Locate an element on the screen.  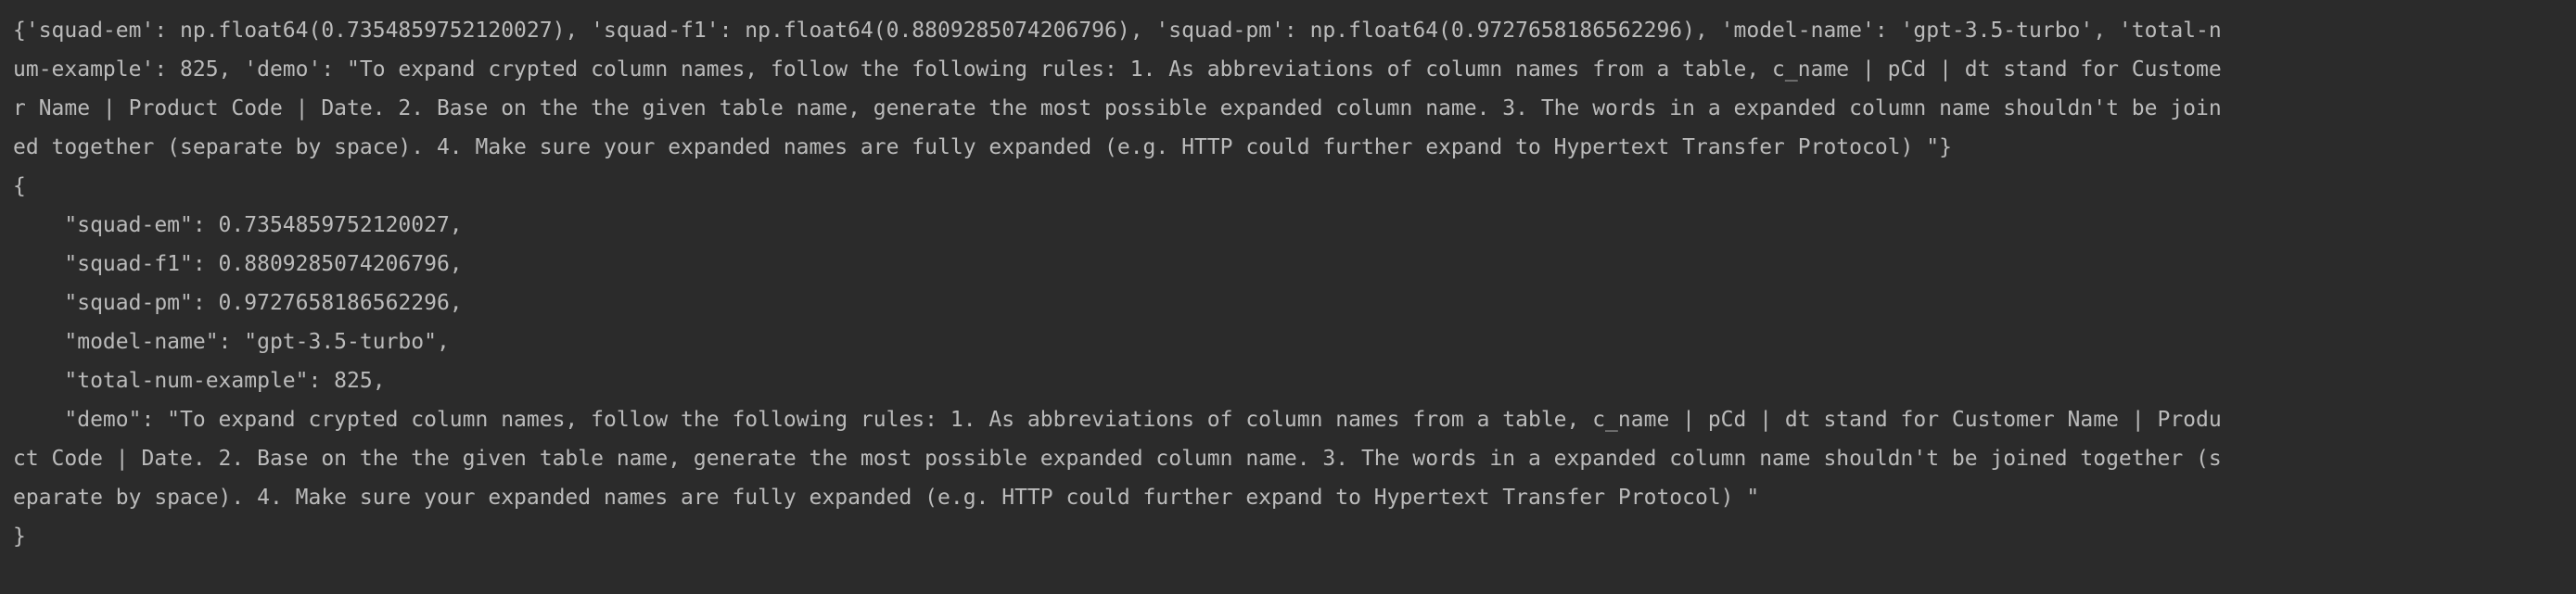
json-line-total-num-example: "total-num-example": 825, is located at coordinates (199, 381).